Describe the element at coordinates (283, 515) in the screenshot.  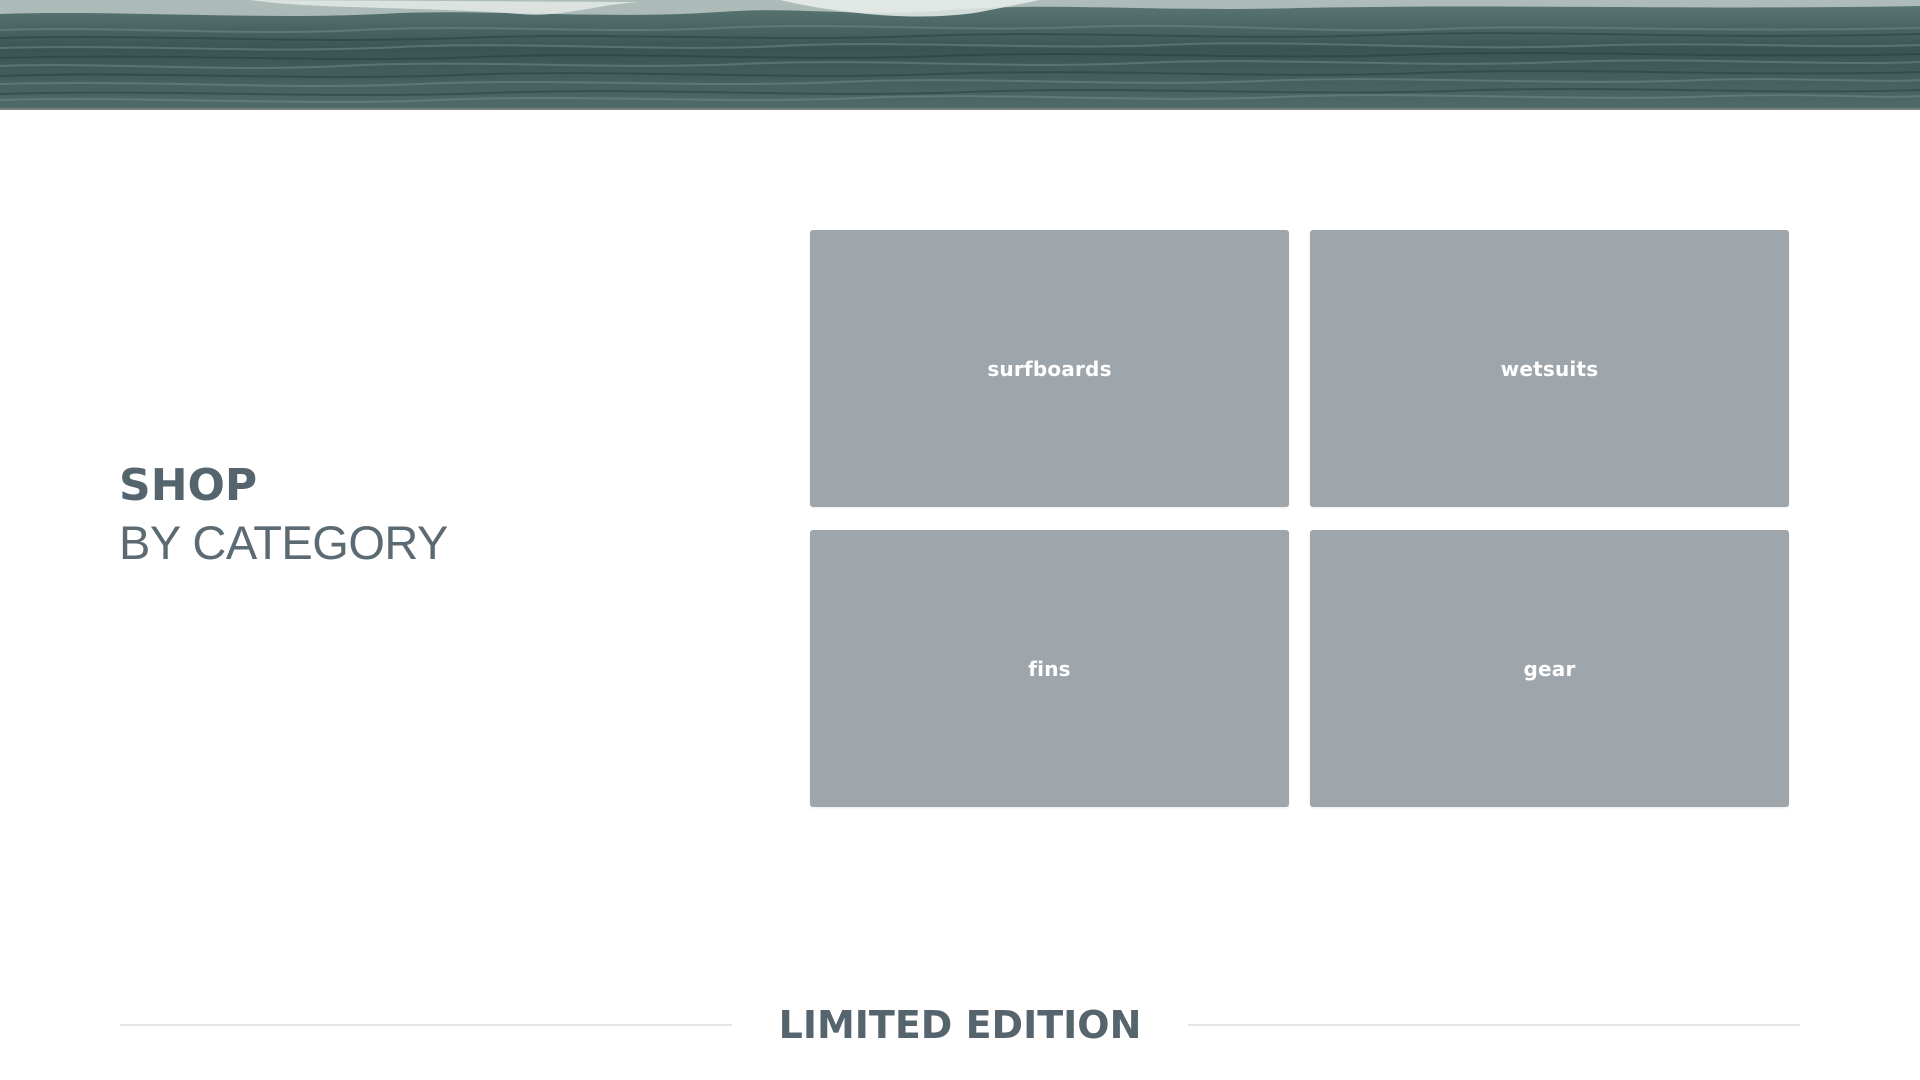
I see `section-heading: SHOP BY CATEGORY` at that location.